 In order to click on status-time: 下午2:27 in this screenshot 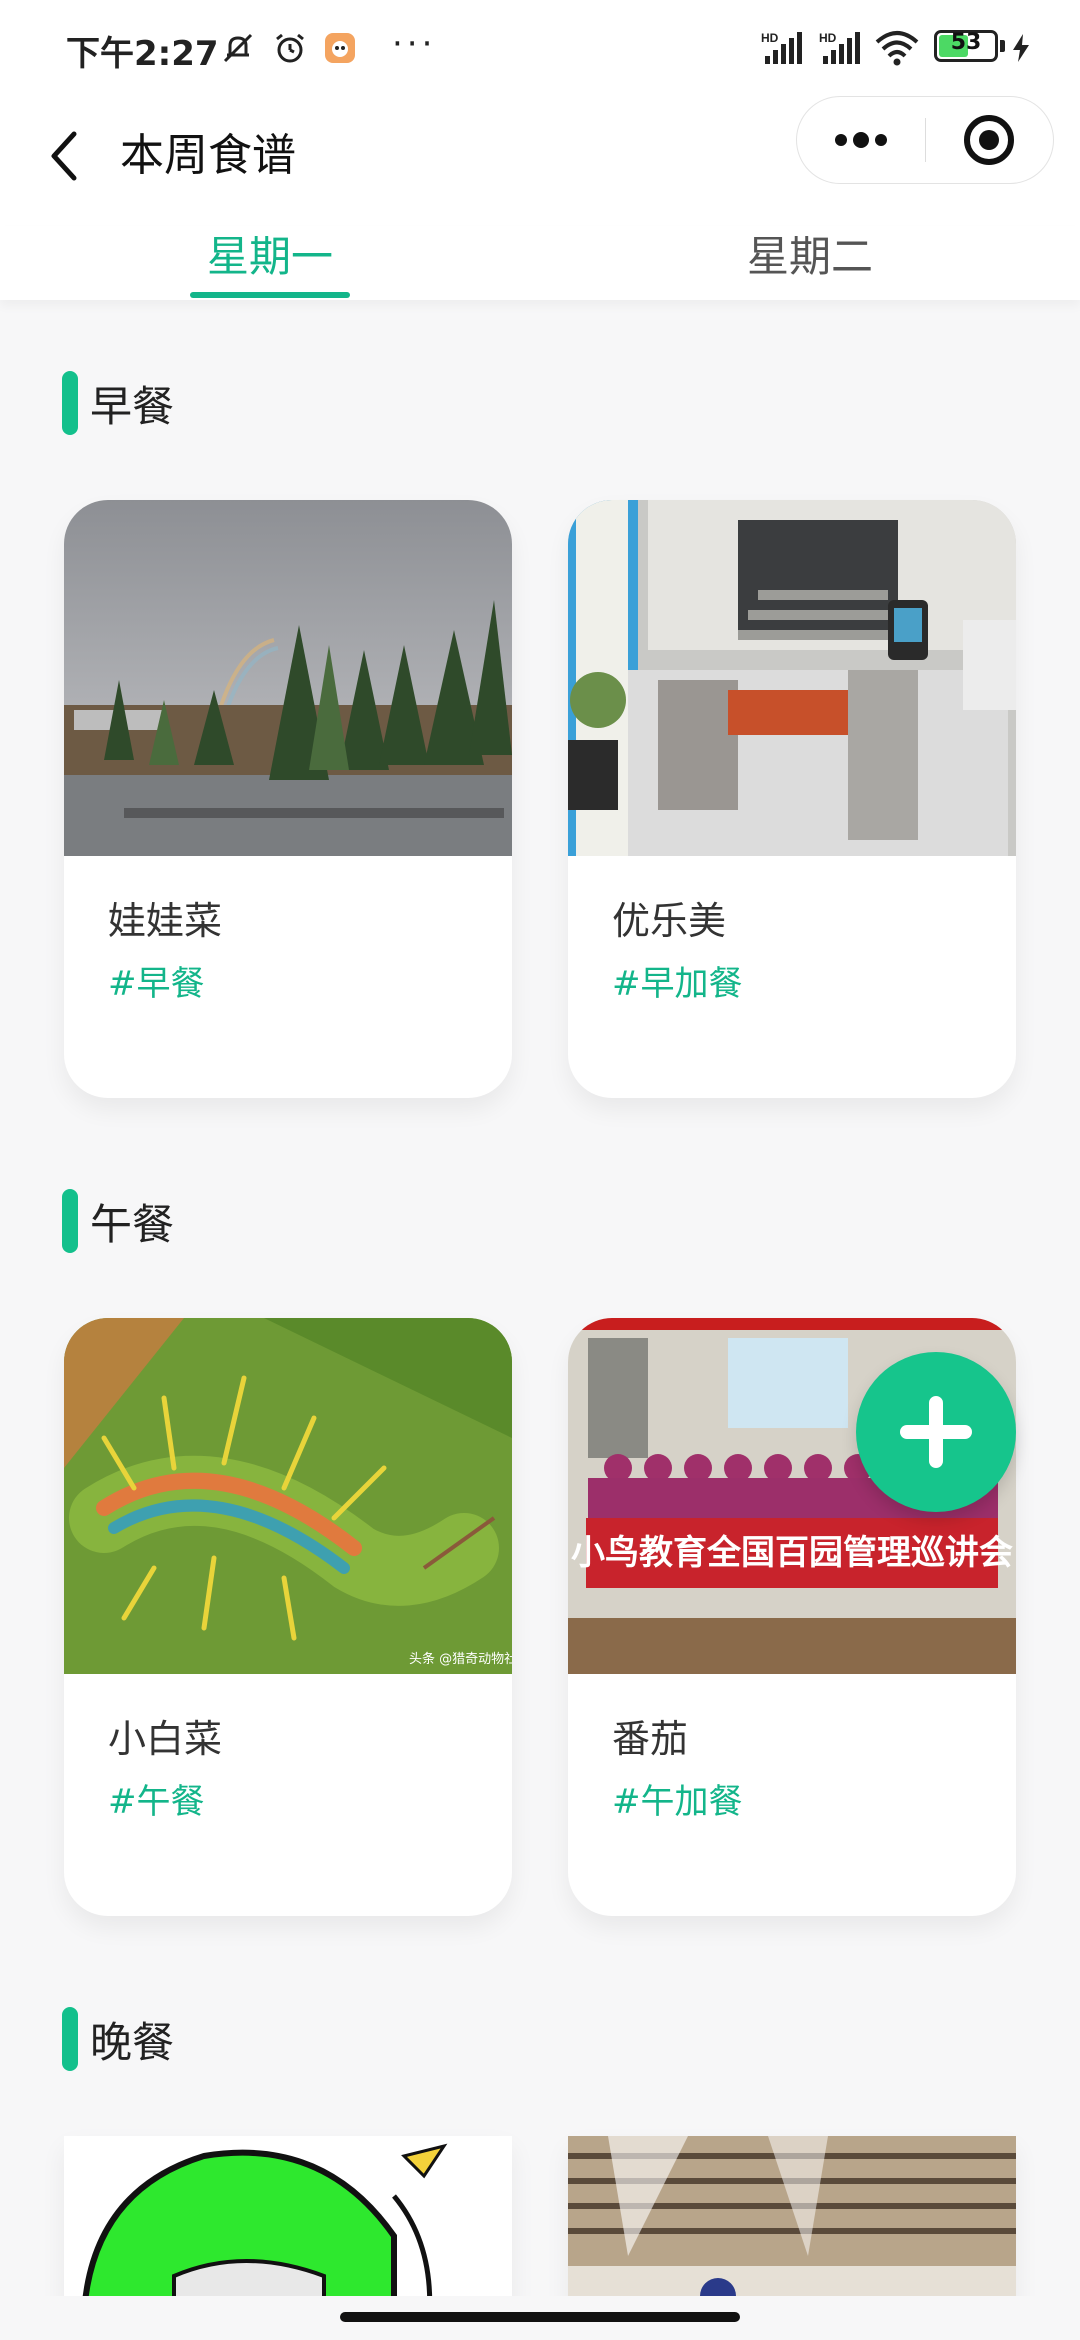, I will do `click(142, 54)`.